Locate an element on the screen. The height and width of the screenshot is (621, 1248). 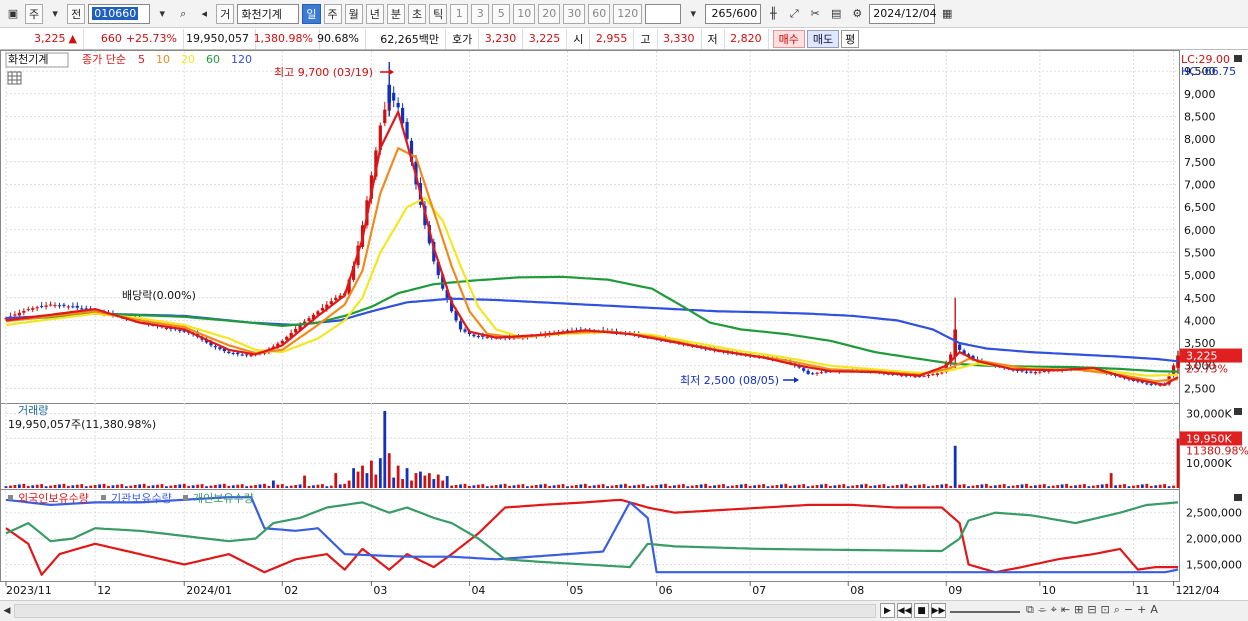
period-month: 월 is located at coordinates (353, 13).